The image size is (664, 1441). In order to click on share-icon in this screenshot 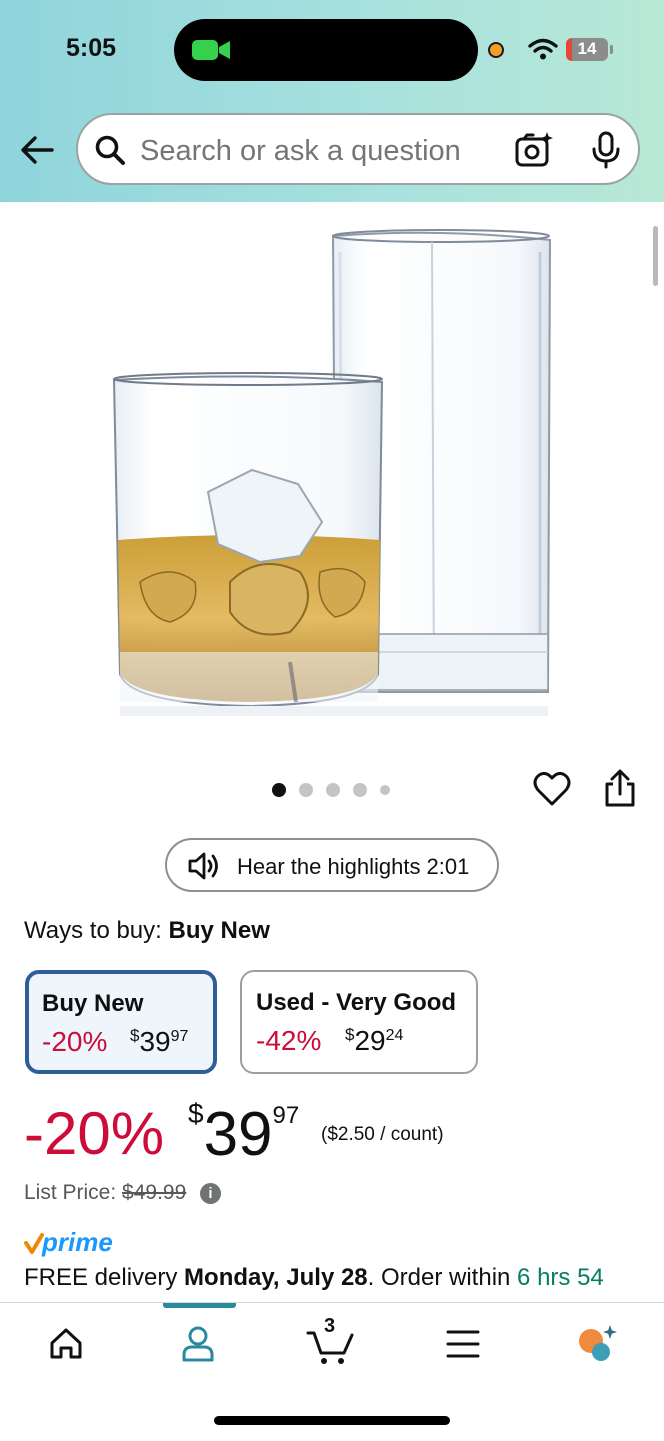, I will do `click(620, 788)`.